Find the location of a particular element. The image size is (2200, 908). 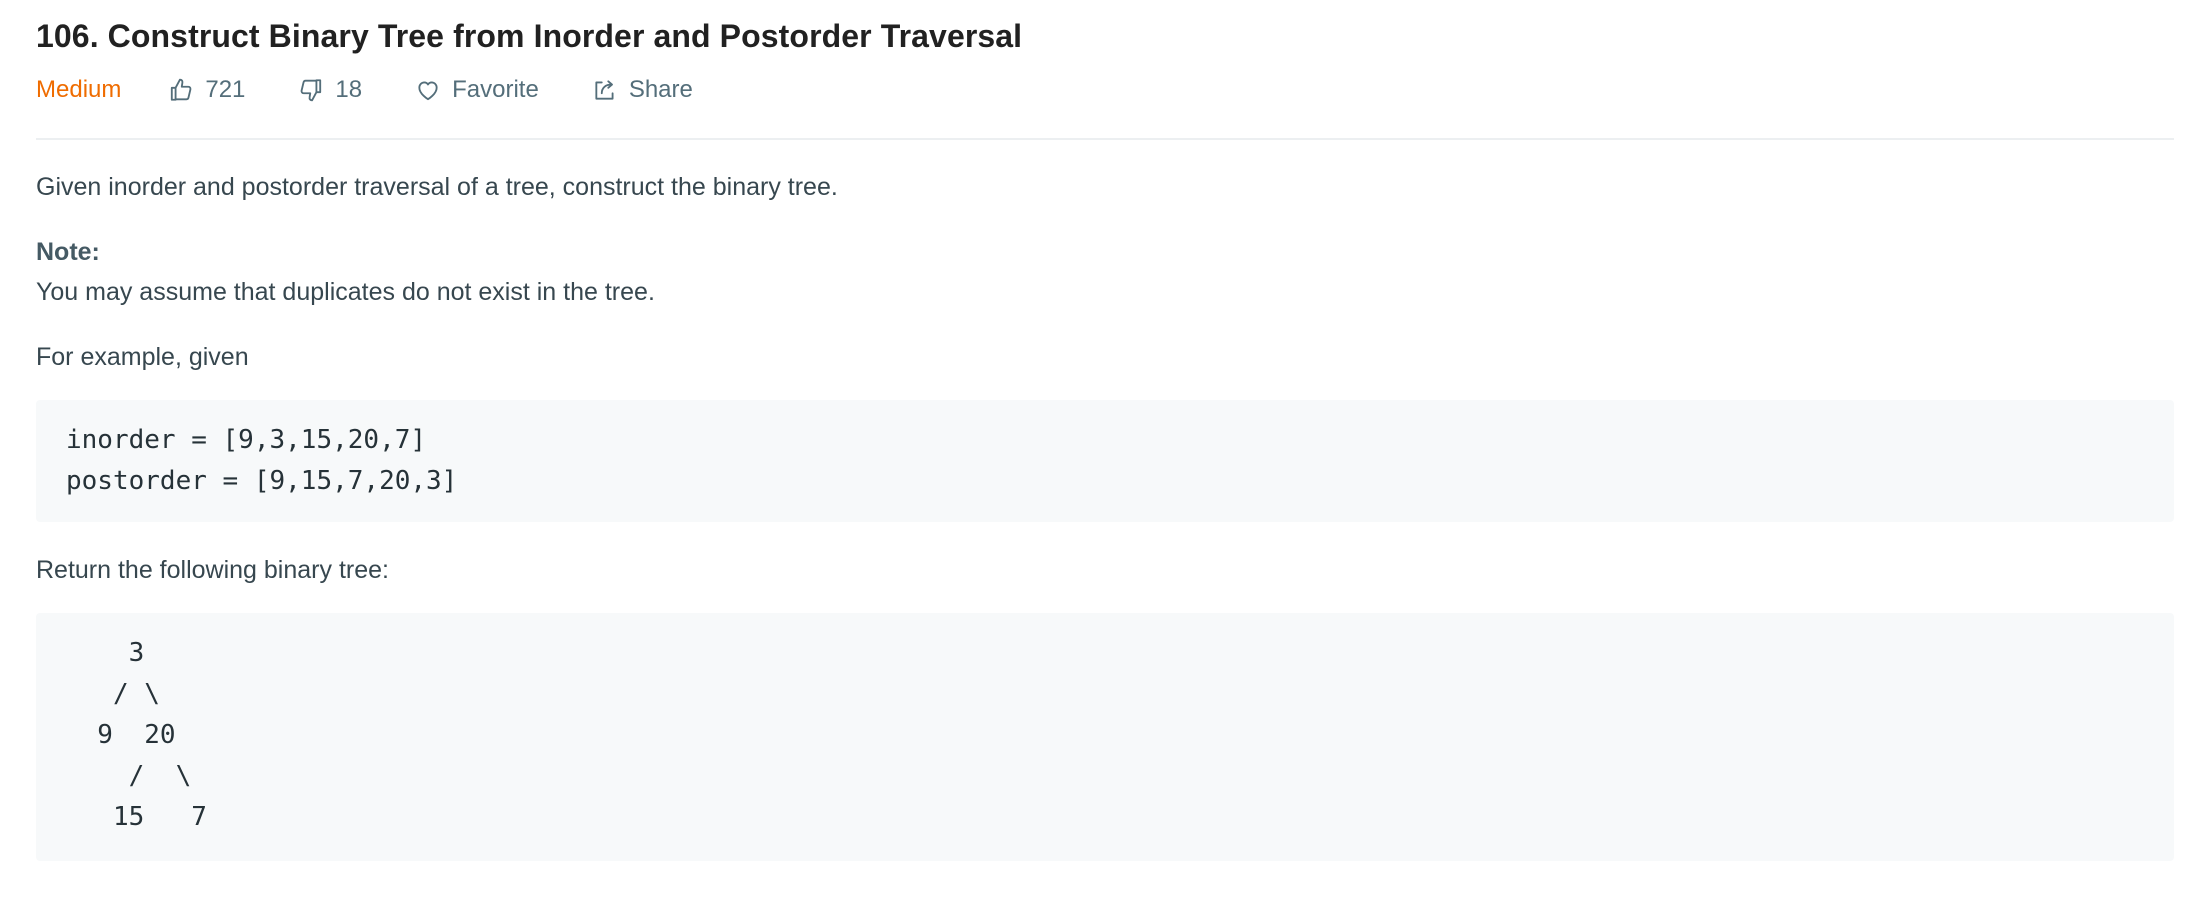

heart-icon is located at coordinates (428, 90).